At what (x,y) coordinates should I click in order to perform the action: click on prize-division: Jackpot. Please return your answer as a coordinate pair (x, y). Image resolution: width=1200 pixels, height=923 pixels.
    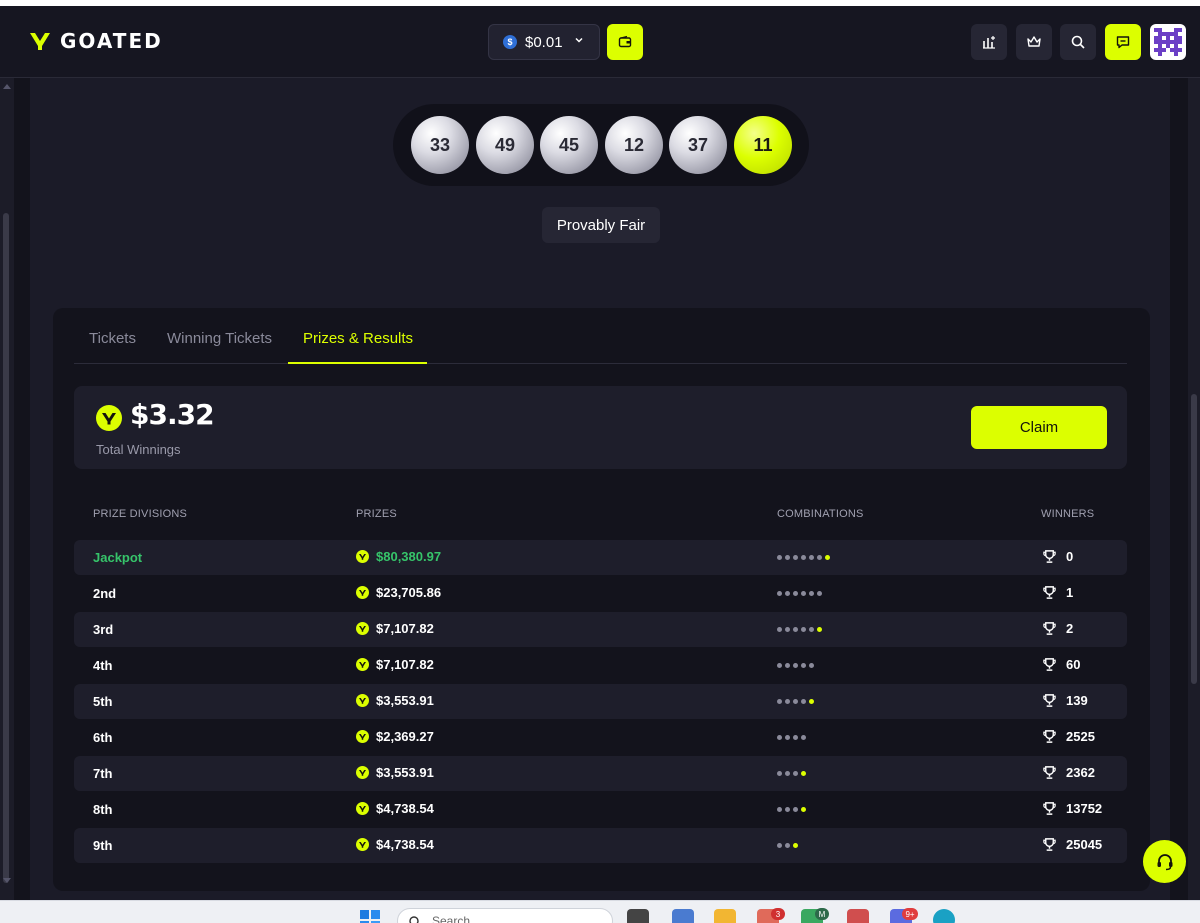
    Looking at the image, I should click on (118, 557).